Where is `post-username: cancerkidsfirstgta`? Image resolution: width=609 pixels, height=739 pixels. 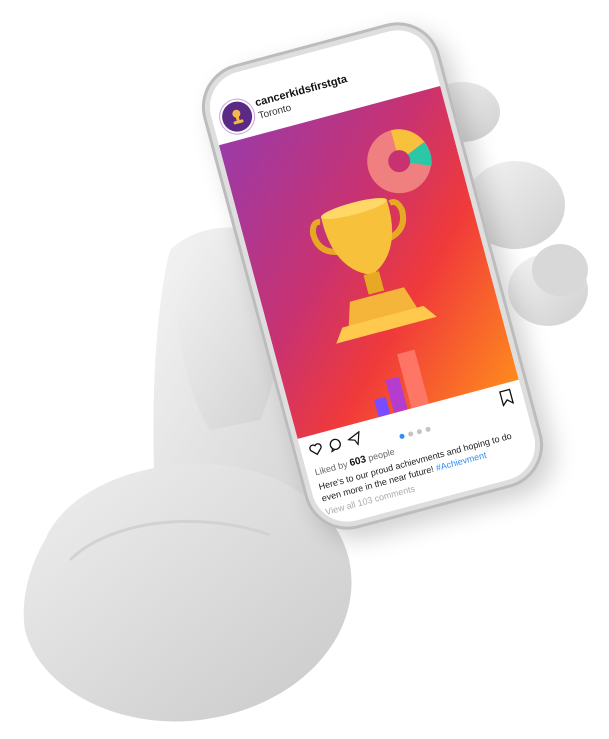
post-username: cancerkidsfirstgta is located at coordinates (301, 91).